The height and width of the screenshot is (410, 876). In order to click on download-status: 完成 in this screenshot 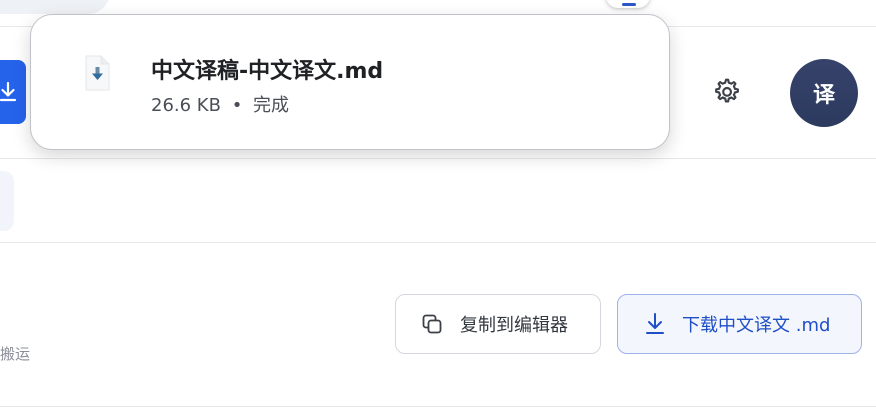, I will do `click(271, 105)`.